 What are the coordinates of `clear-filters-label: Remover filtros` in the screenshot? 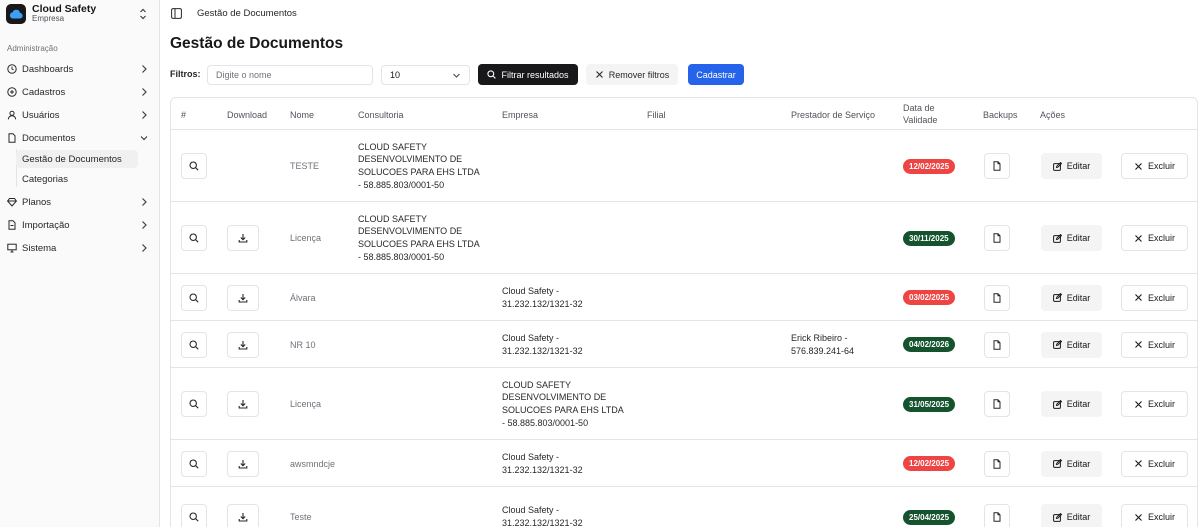 It's located at (639, 74).